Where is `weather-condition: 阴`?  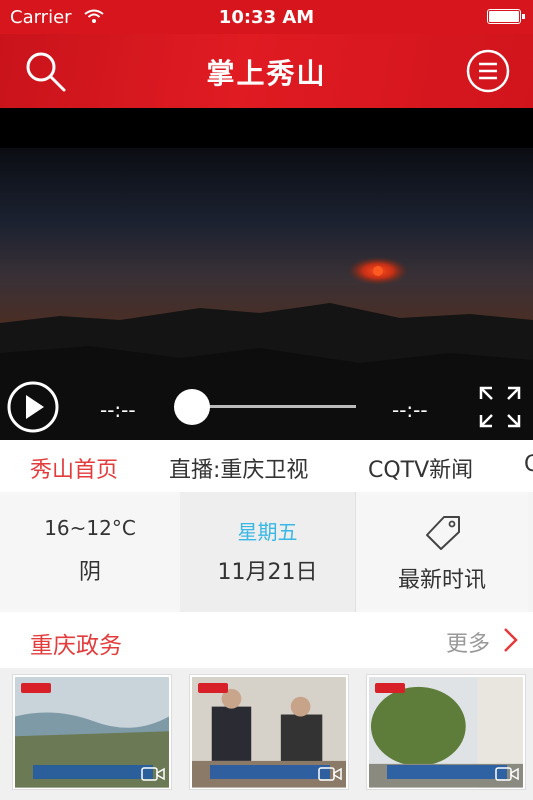 weather-condition: 阴 is located at coordinates (89, 572).